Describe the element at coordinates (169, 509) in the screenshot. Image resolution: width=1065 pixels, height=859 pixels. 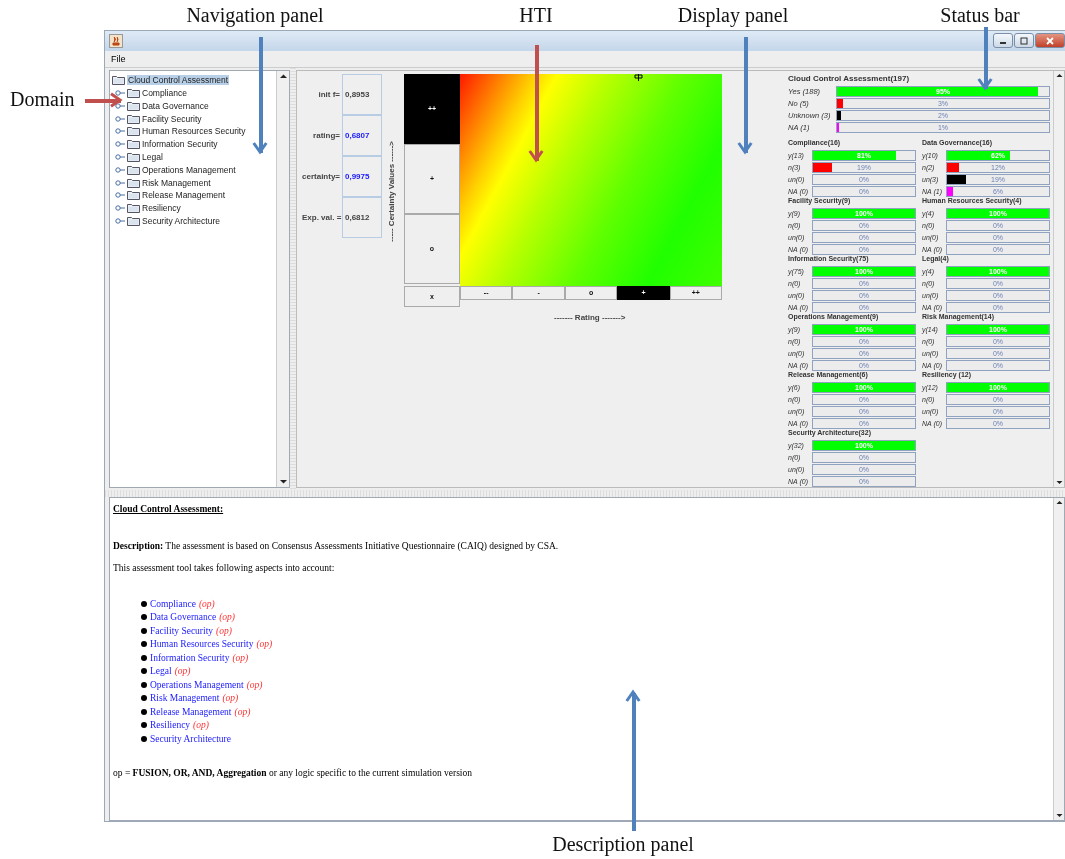
I see `description-title: Cloud Control Assessment:` at that location.